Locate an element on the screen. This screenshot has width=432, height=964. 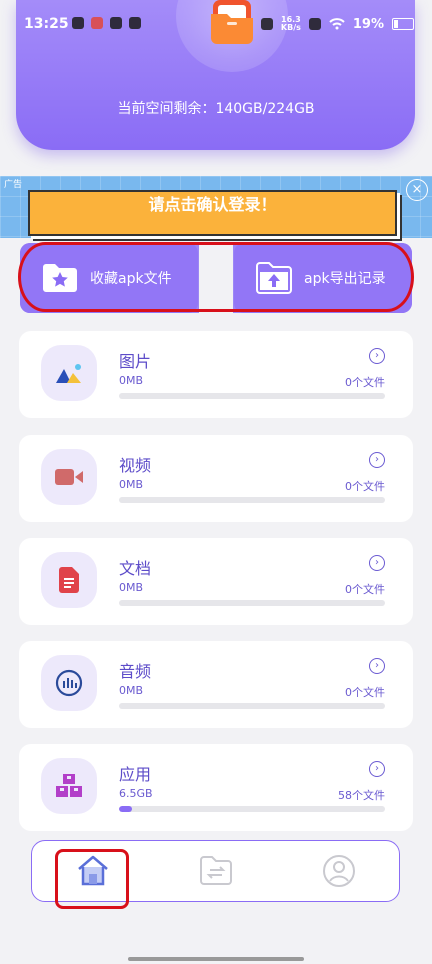
profile-icon is located at coordinates (339, 871).